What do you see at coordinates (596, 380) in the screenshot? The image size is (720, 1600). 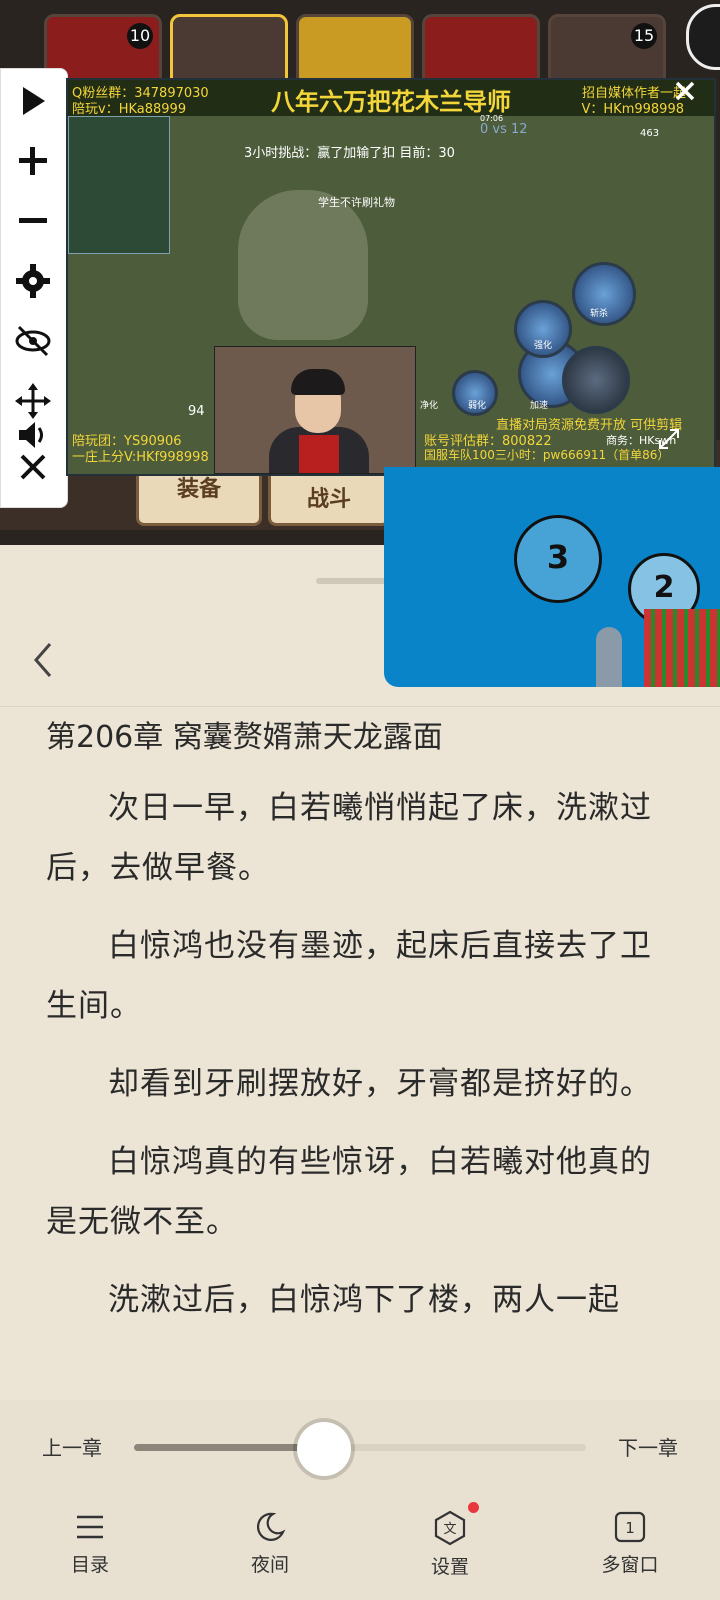 I see `attack-button` at bounding box center [596, 380].